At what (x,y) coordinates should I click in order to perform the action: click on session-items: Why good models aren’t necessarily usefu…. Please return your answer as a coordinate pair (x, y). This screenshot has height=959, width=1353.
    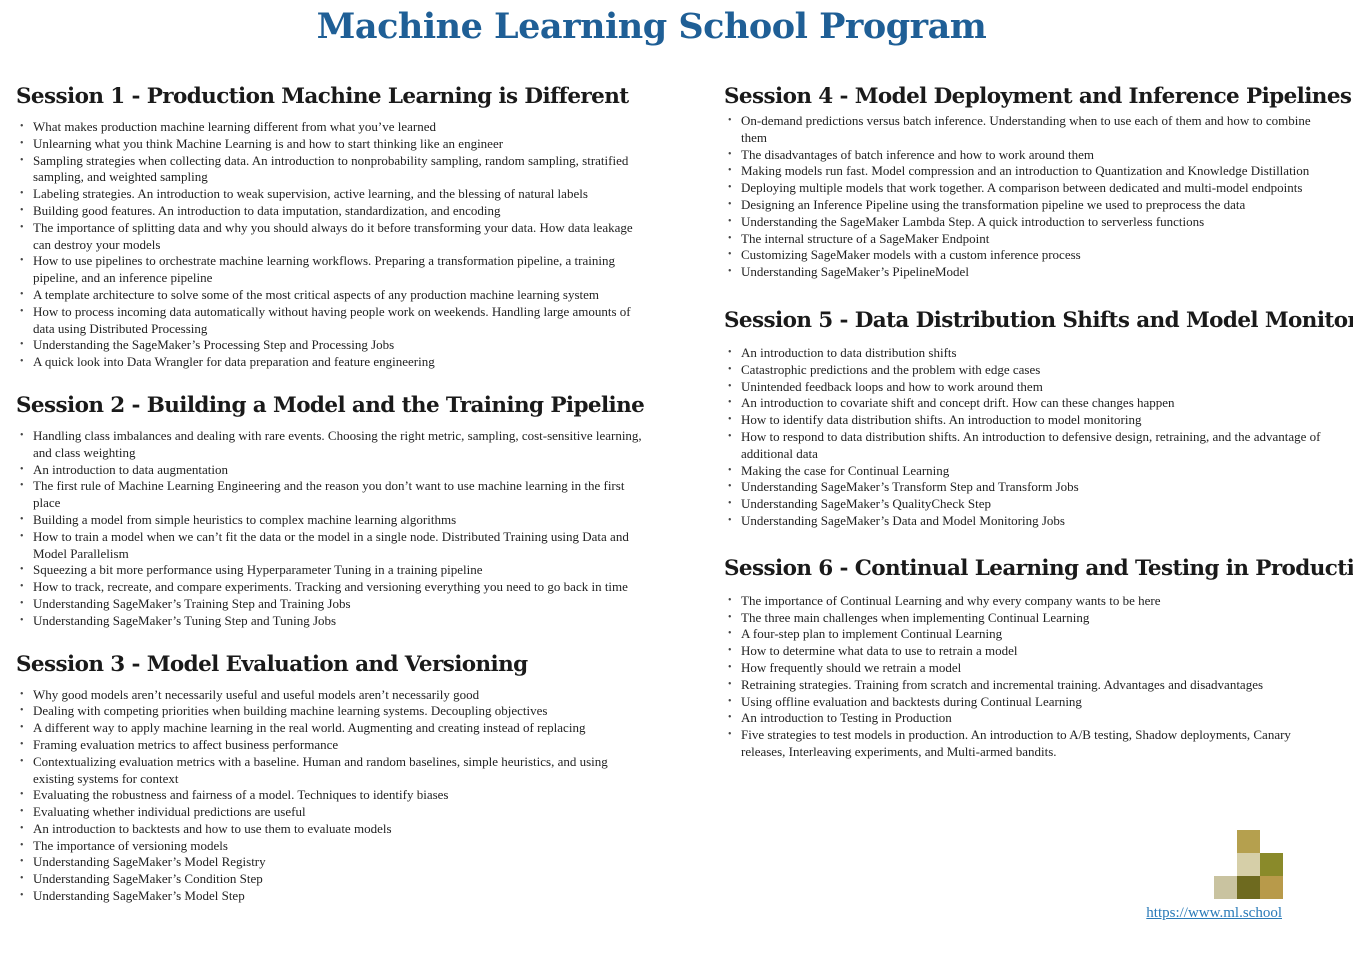
    Looking at the image, I should click on (331, 796).